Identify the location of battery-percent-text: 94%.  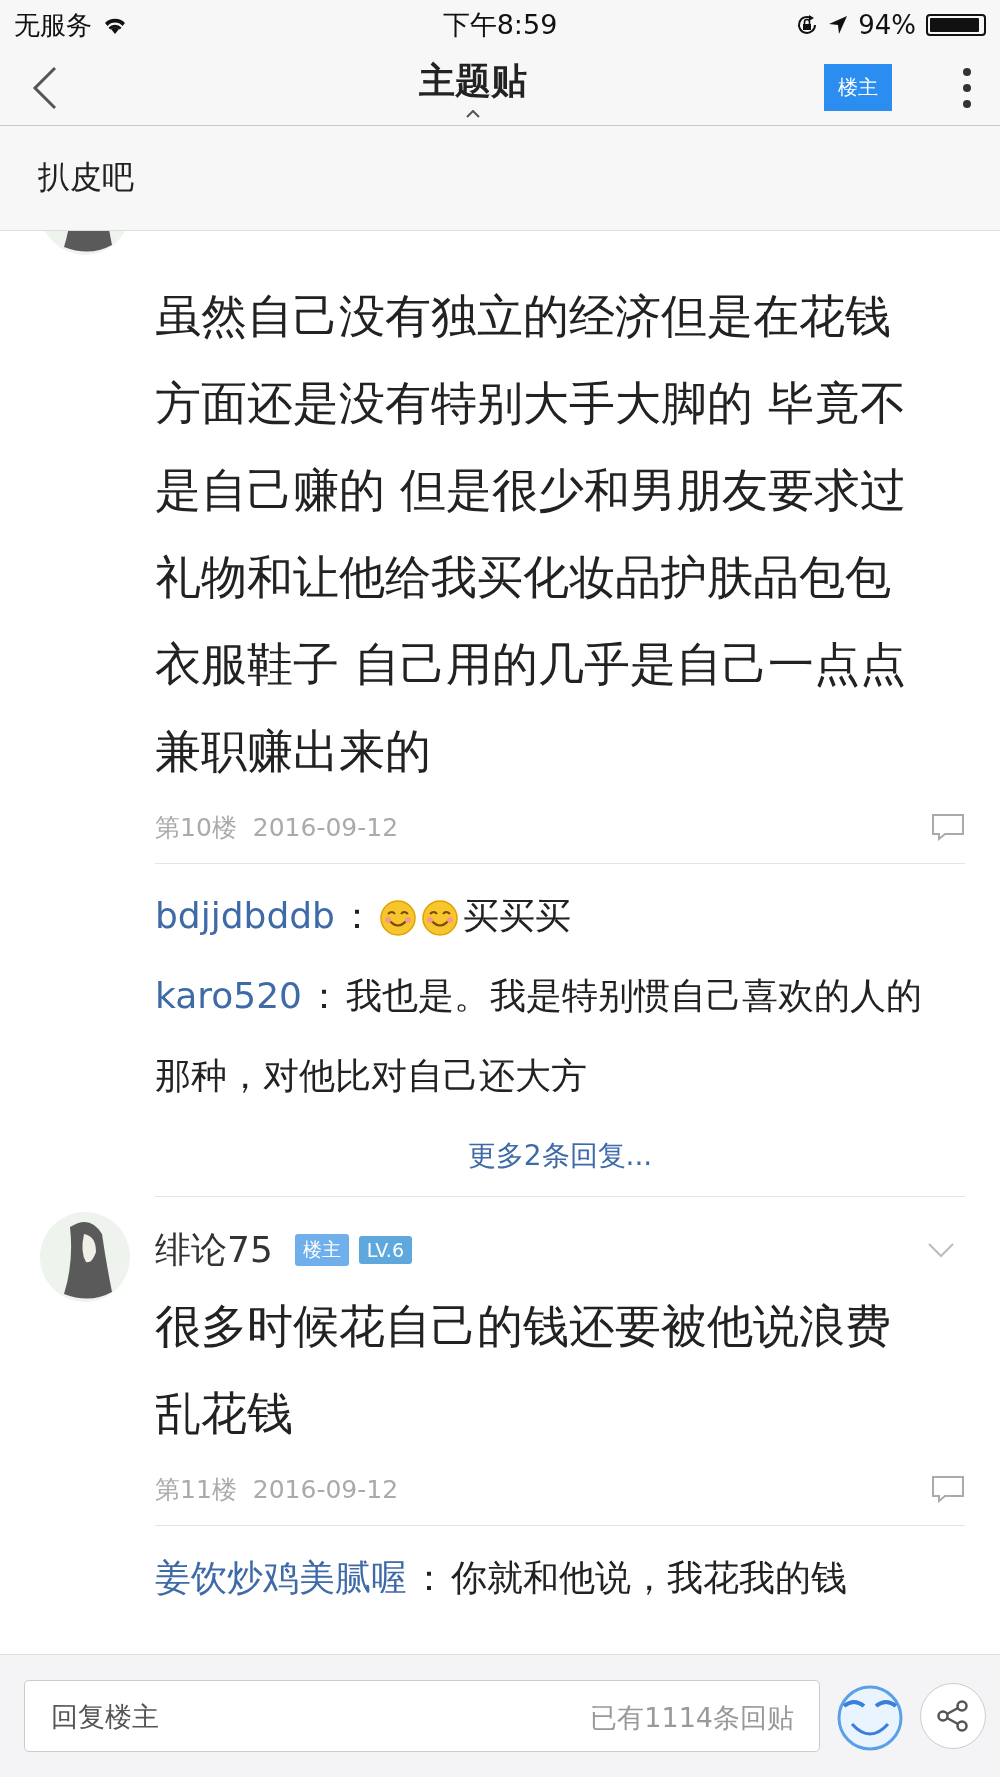
(887, 25).